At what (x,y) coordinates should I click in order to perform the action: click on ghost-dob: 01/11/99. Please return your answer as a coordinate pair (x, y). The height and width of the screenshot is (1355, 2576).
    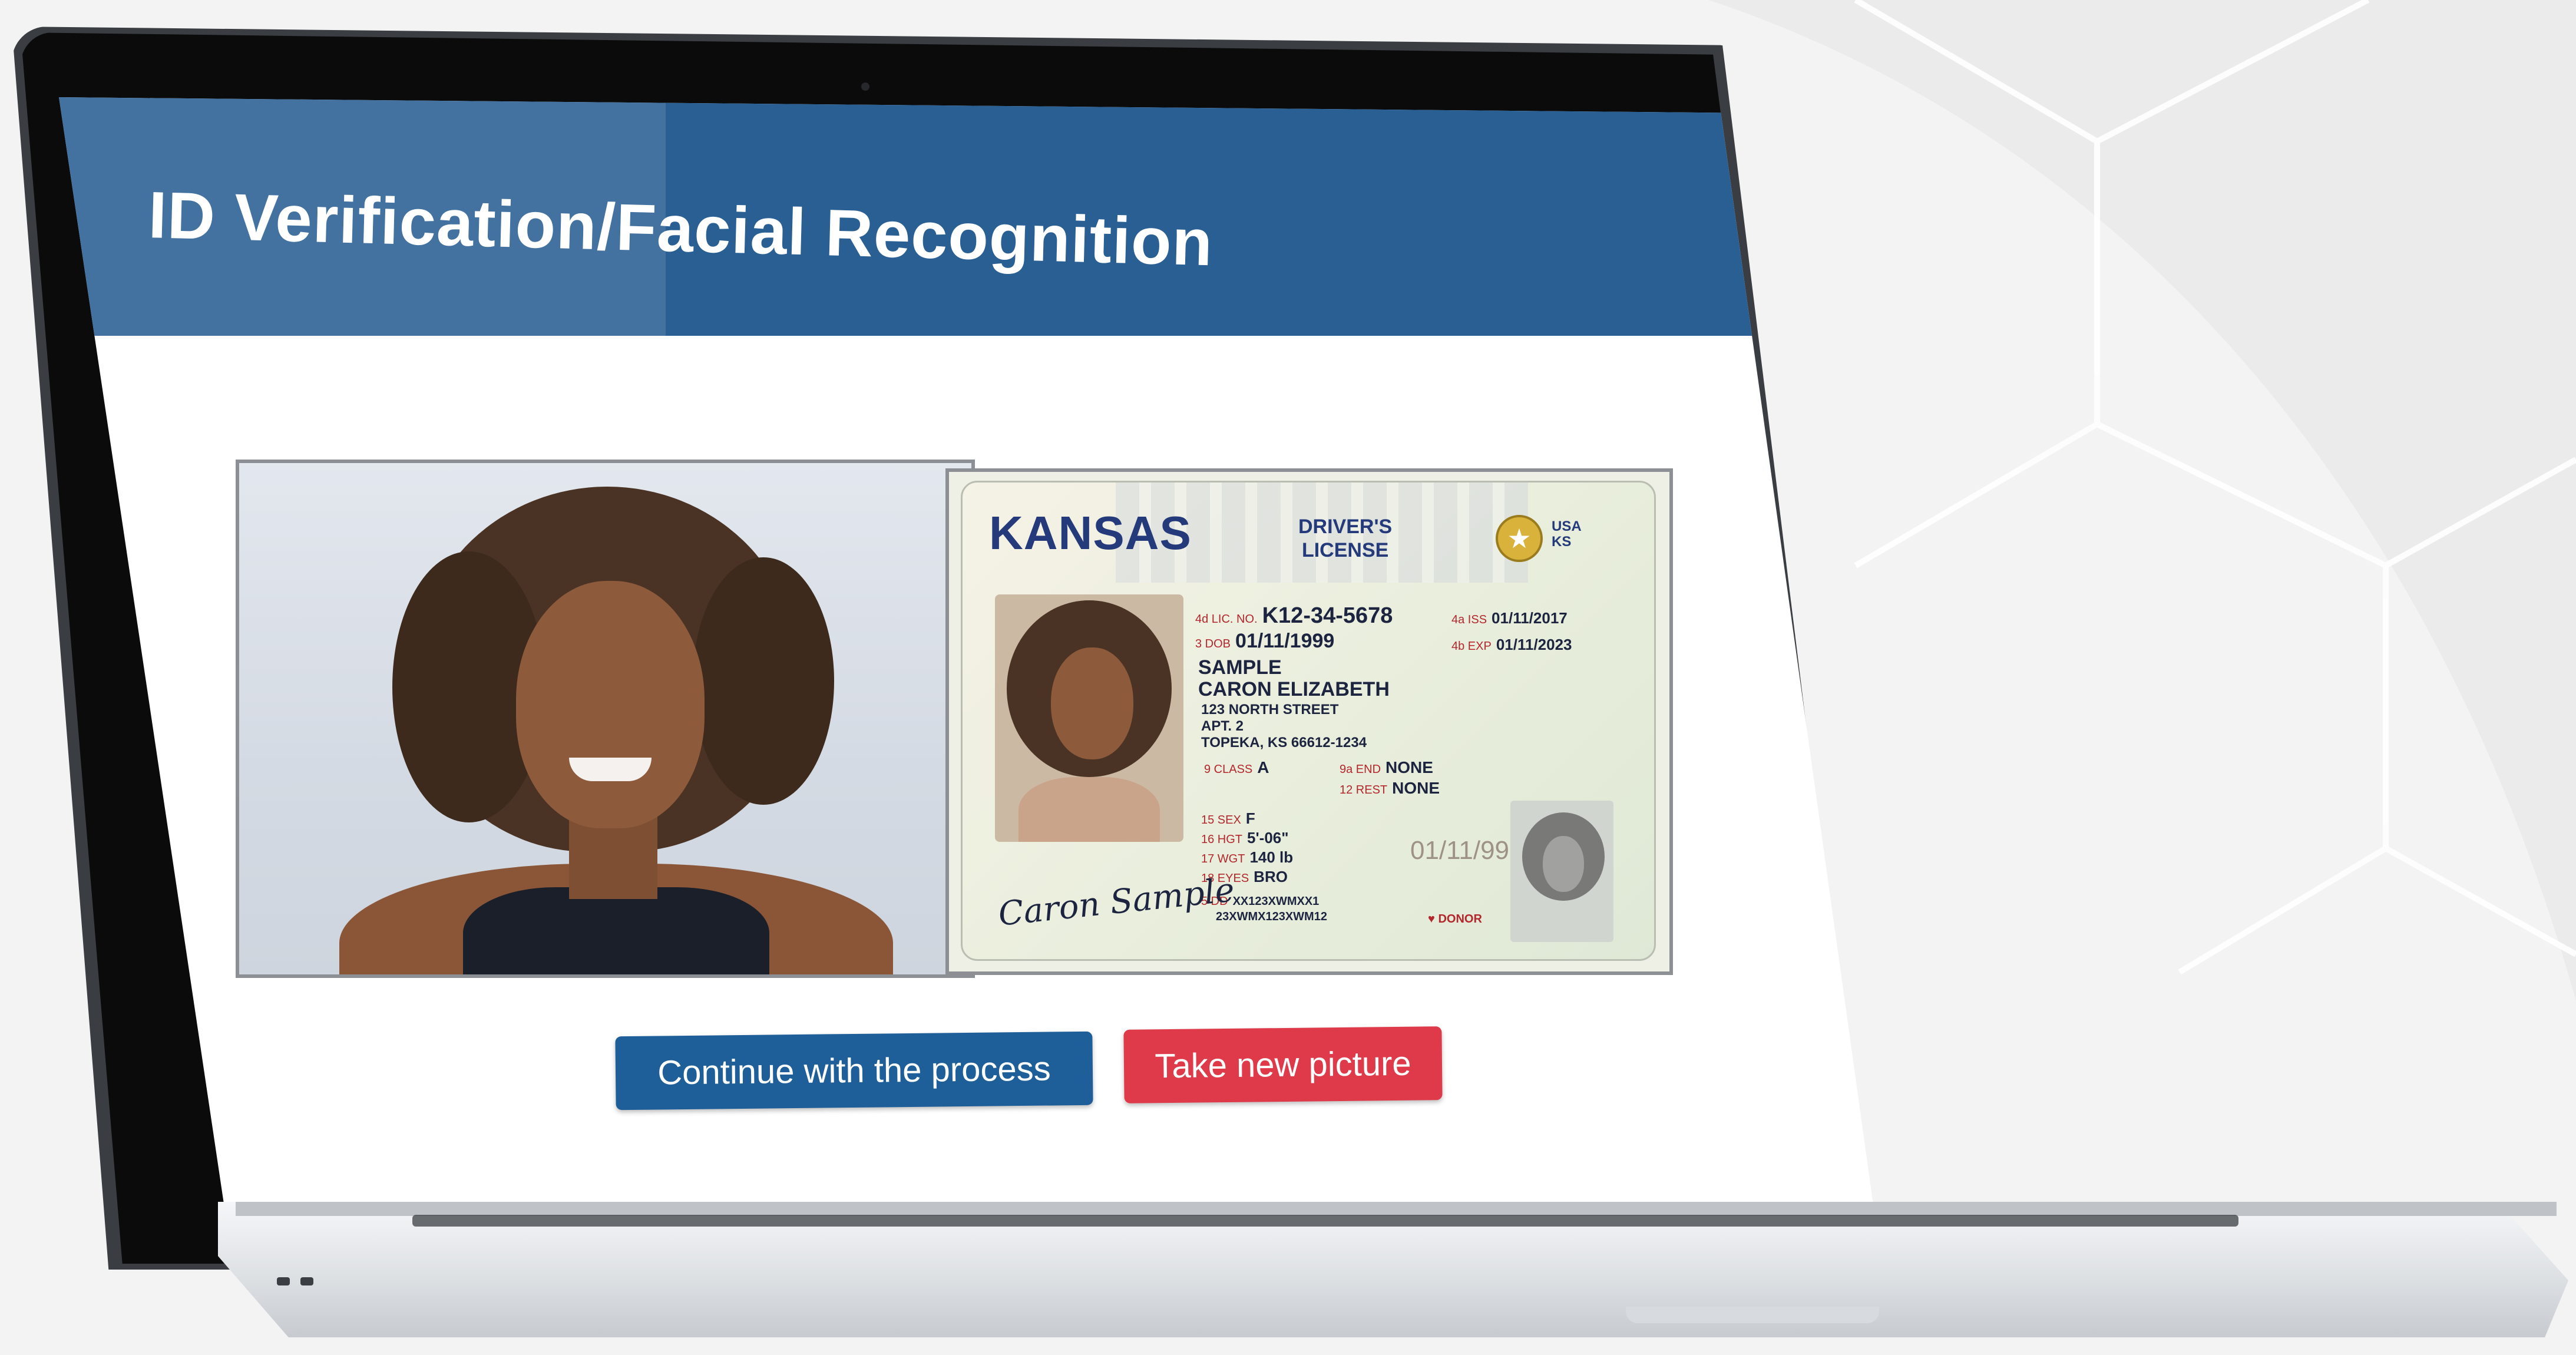
    Looking at the image, I should click on (1460, 851).